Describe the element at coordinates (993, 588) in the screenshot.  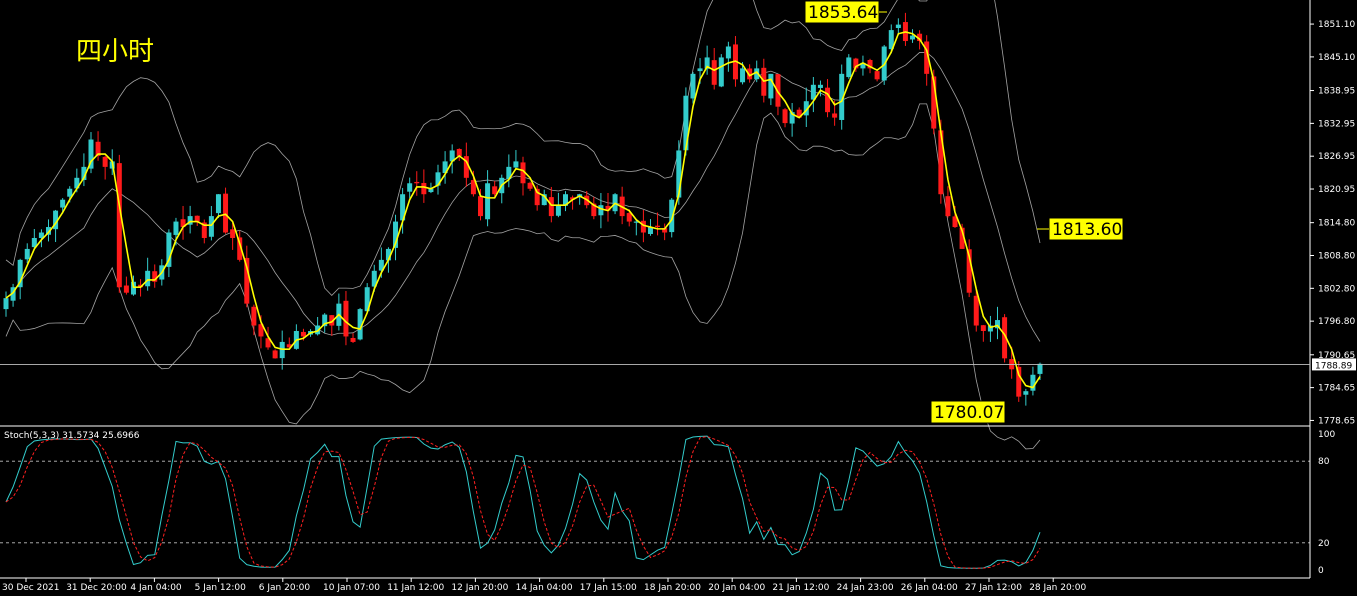
I see `time-tick-label: 27 Jan 12:00` at that location.